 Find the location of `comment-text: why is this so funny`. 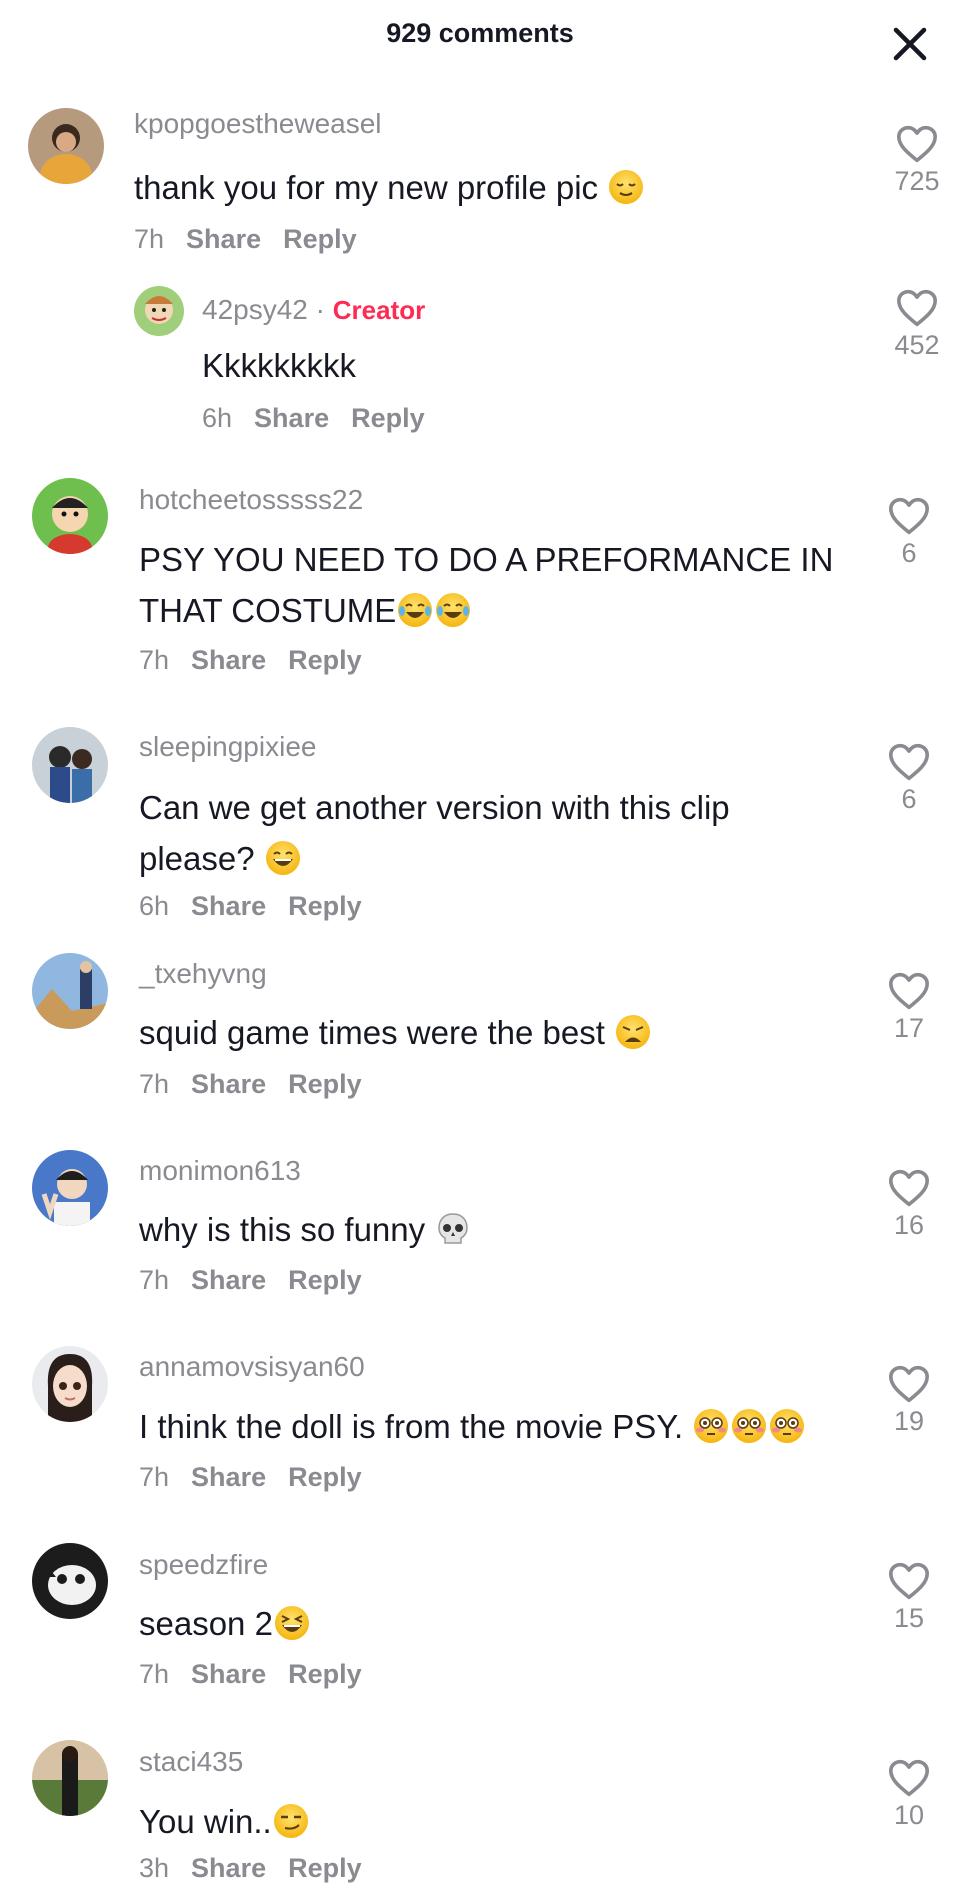

comment-text: why is this so funny is located at coordinates (305, 1229).